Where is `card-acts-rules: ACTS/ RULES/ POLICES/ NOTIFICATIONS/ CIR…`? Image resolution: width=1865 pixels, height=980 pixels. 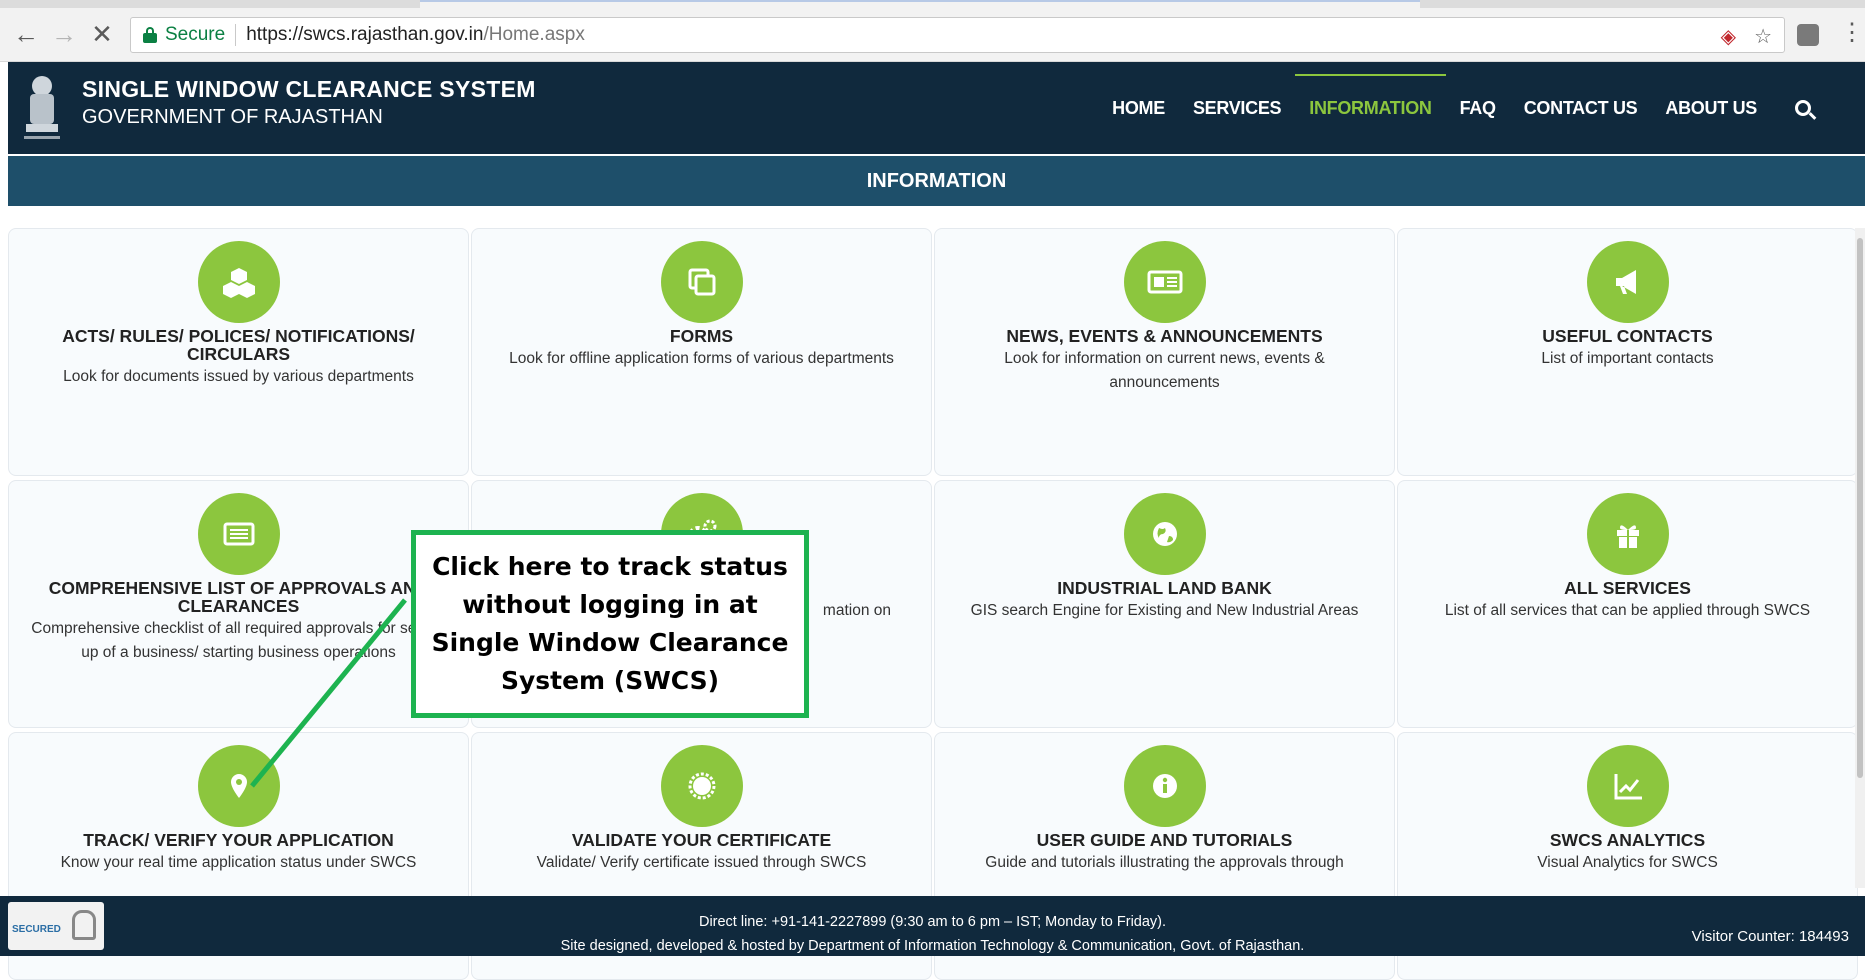 card-acts-rules: ACTS/ RULES/ POLICES/ NOTIFICATIONS/ CIR… is located at coordinates (238, 352).